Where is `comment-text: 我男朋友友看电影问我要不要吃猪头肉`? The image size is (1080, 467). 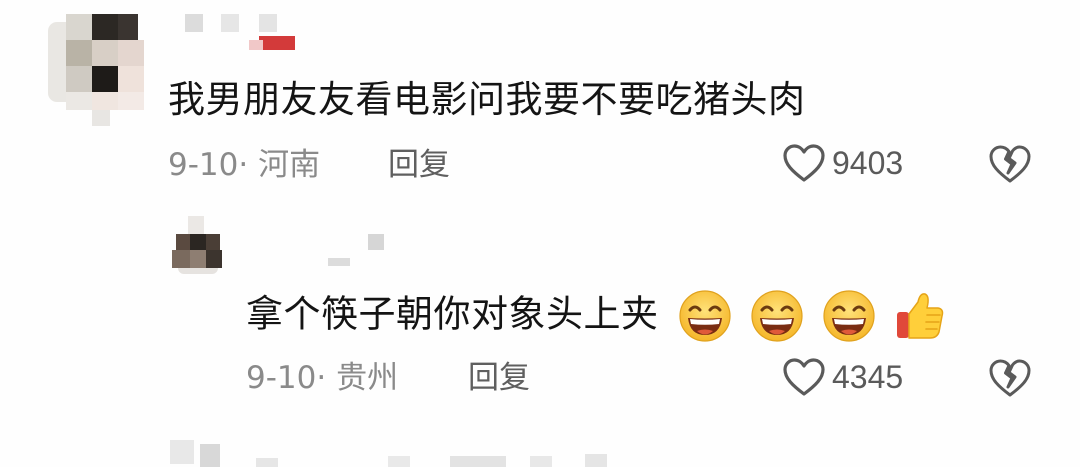 comment-text: 我男朋友友看电影问我要不要吃猪头肉 is located at coordinates (487, 99).